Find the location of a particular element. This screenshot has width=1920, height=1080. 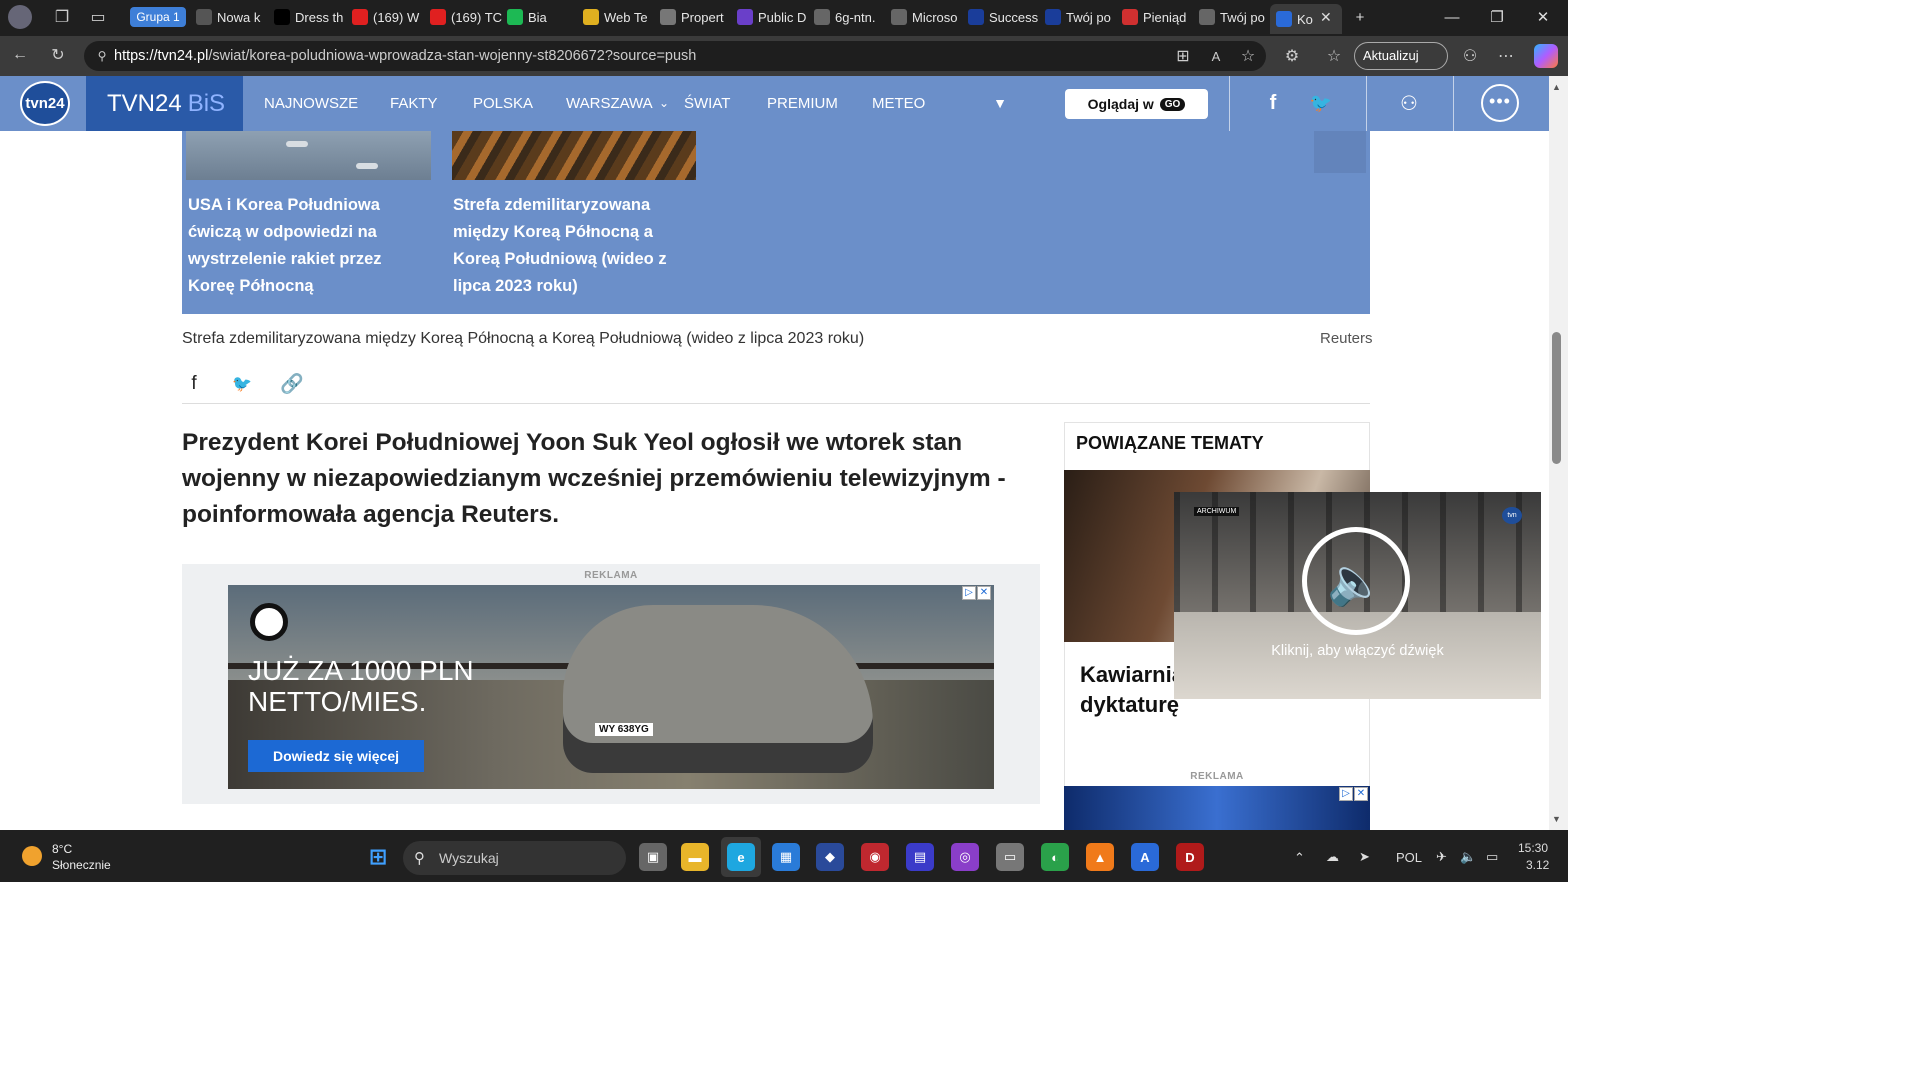

nav-item: NAJNOWSZE is located at coordinates (311, 103).